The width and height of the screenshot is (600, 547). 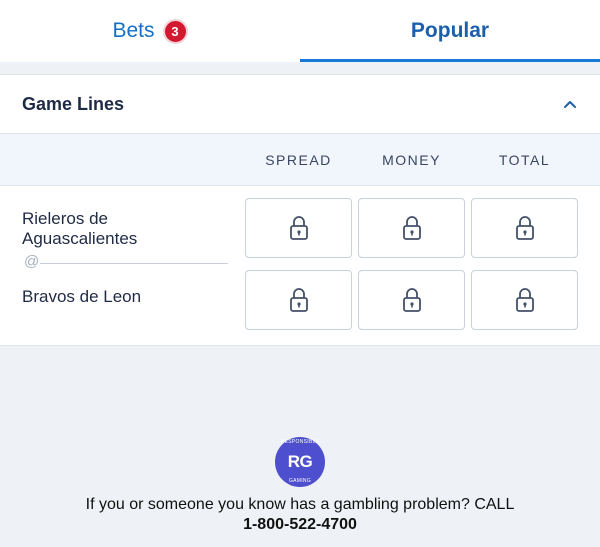 I want to click on responsible-gaming-logo: RESPONSIBLE RG GAMING, so click(x=300, y=462).